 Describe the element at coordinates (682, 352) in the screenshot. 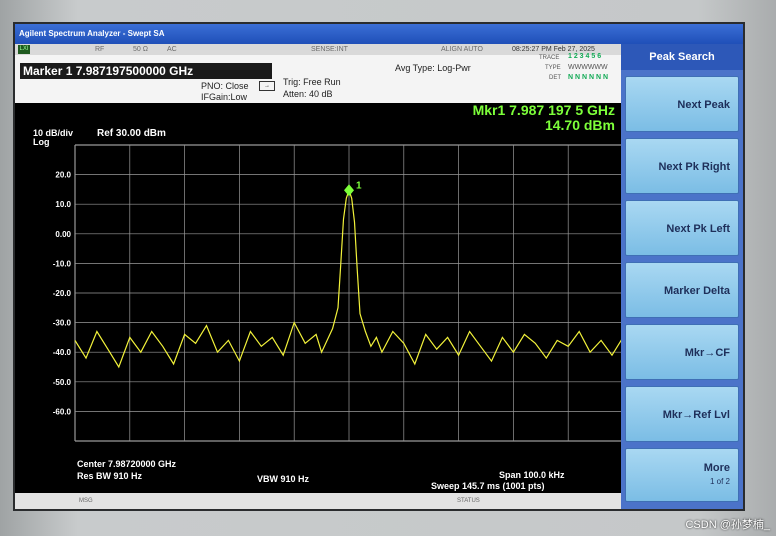

I see `mkr-cf-button: Mkr→CF` at that location.